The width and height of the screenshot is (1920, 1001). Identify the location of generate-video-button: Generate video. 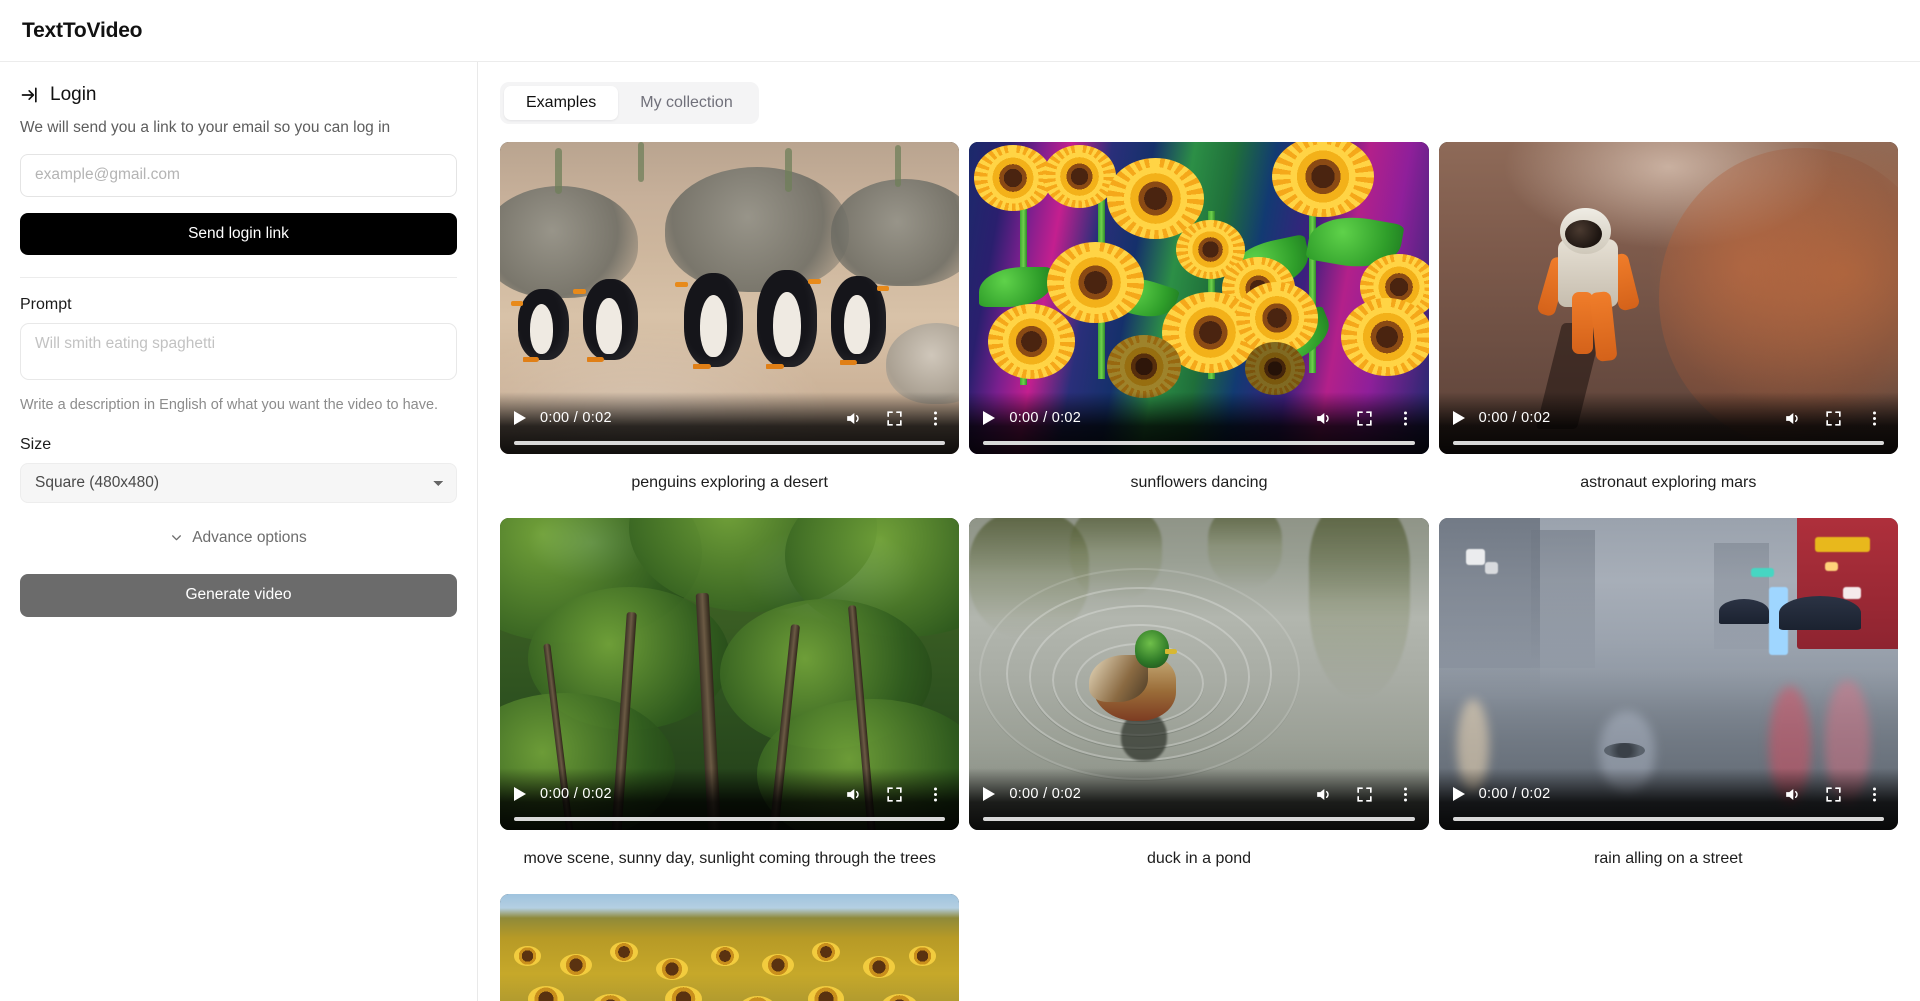
(238, 595).